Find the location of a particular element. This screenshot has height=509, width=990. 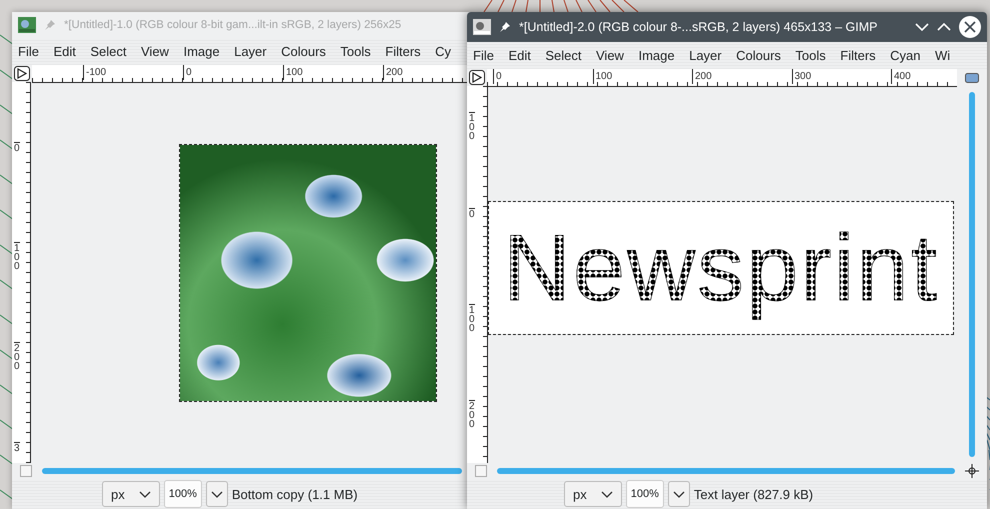

ruler-label: 400 is located at coordinates (901, 76).